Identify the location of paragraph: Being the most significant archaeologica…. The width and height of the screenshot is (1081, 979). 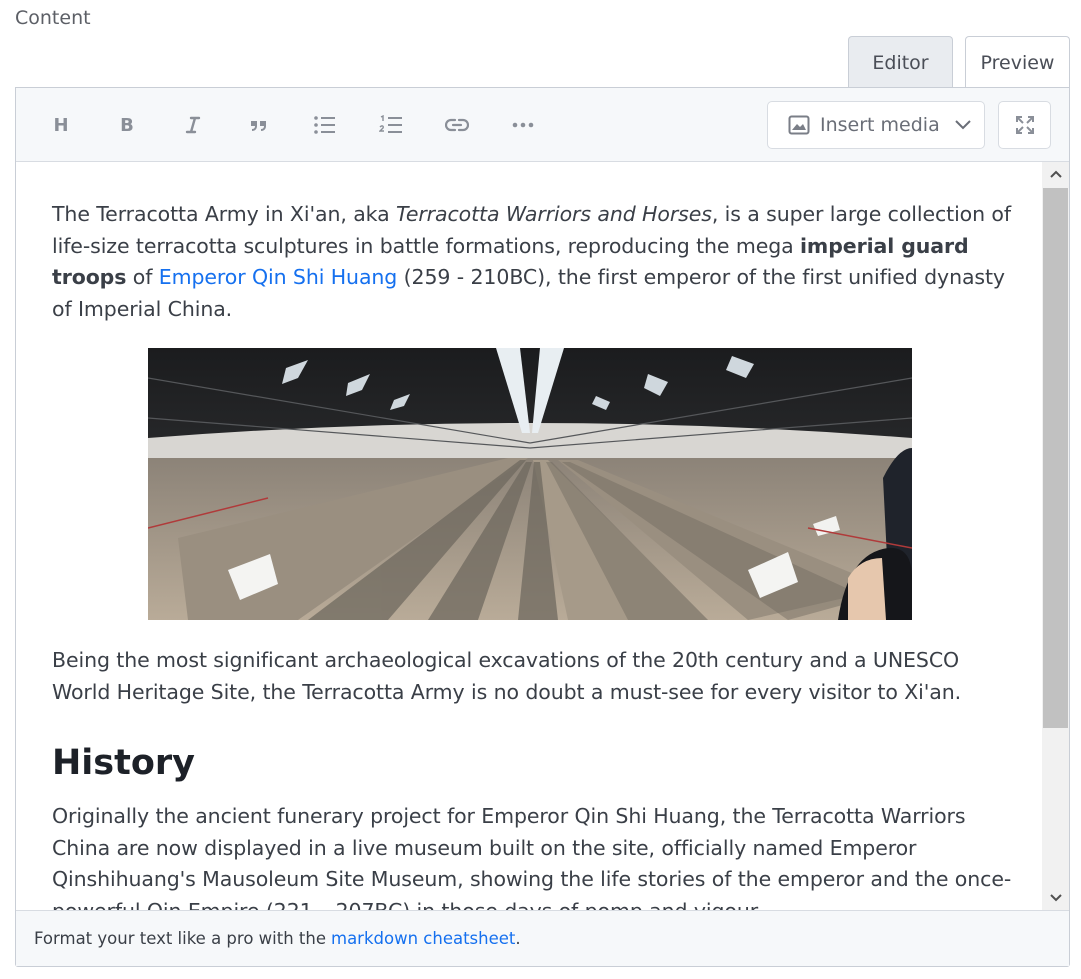
(507, 676).